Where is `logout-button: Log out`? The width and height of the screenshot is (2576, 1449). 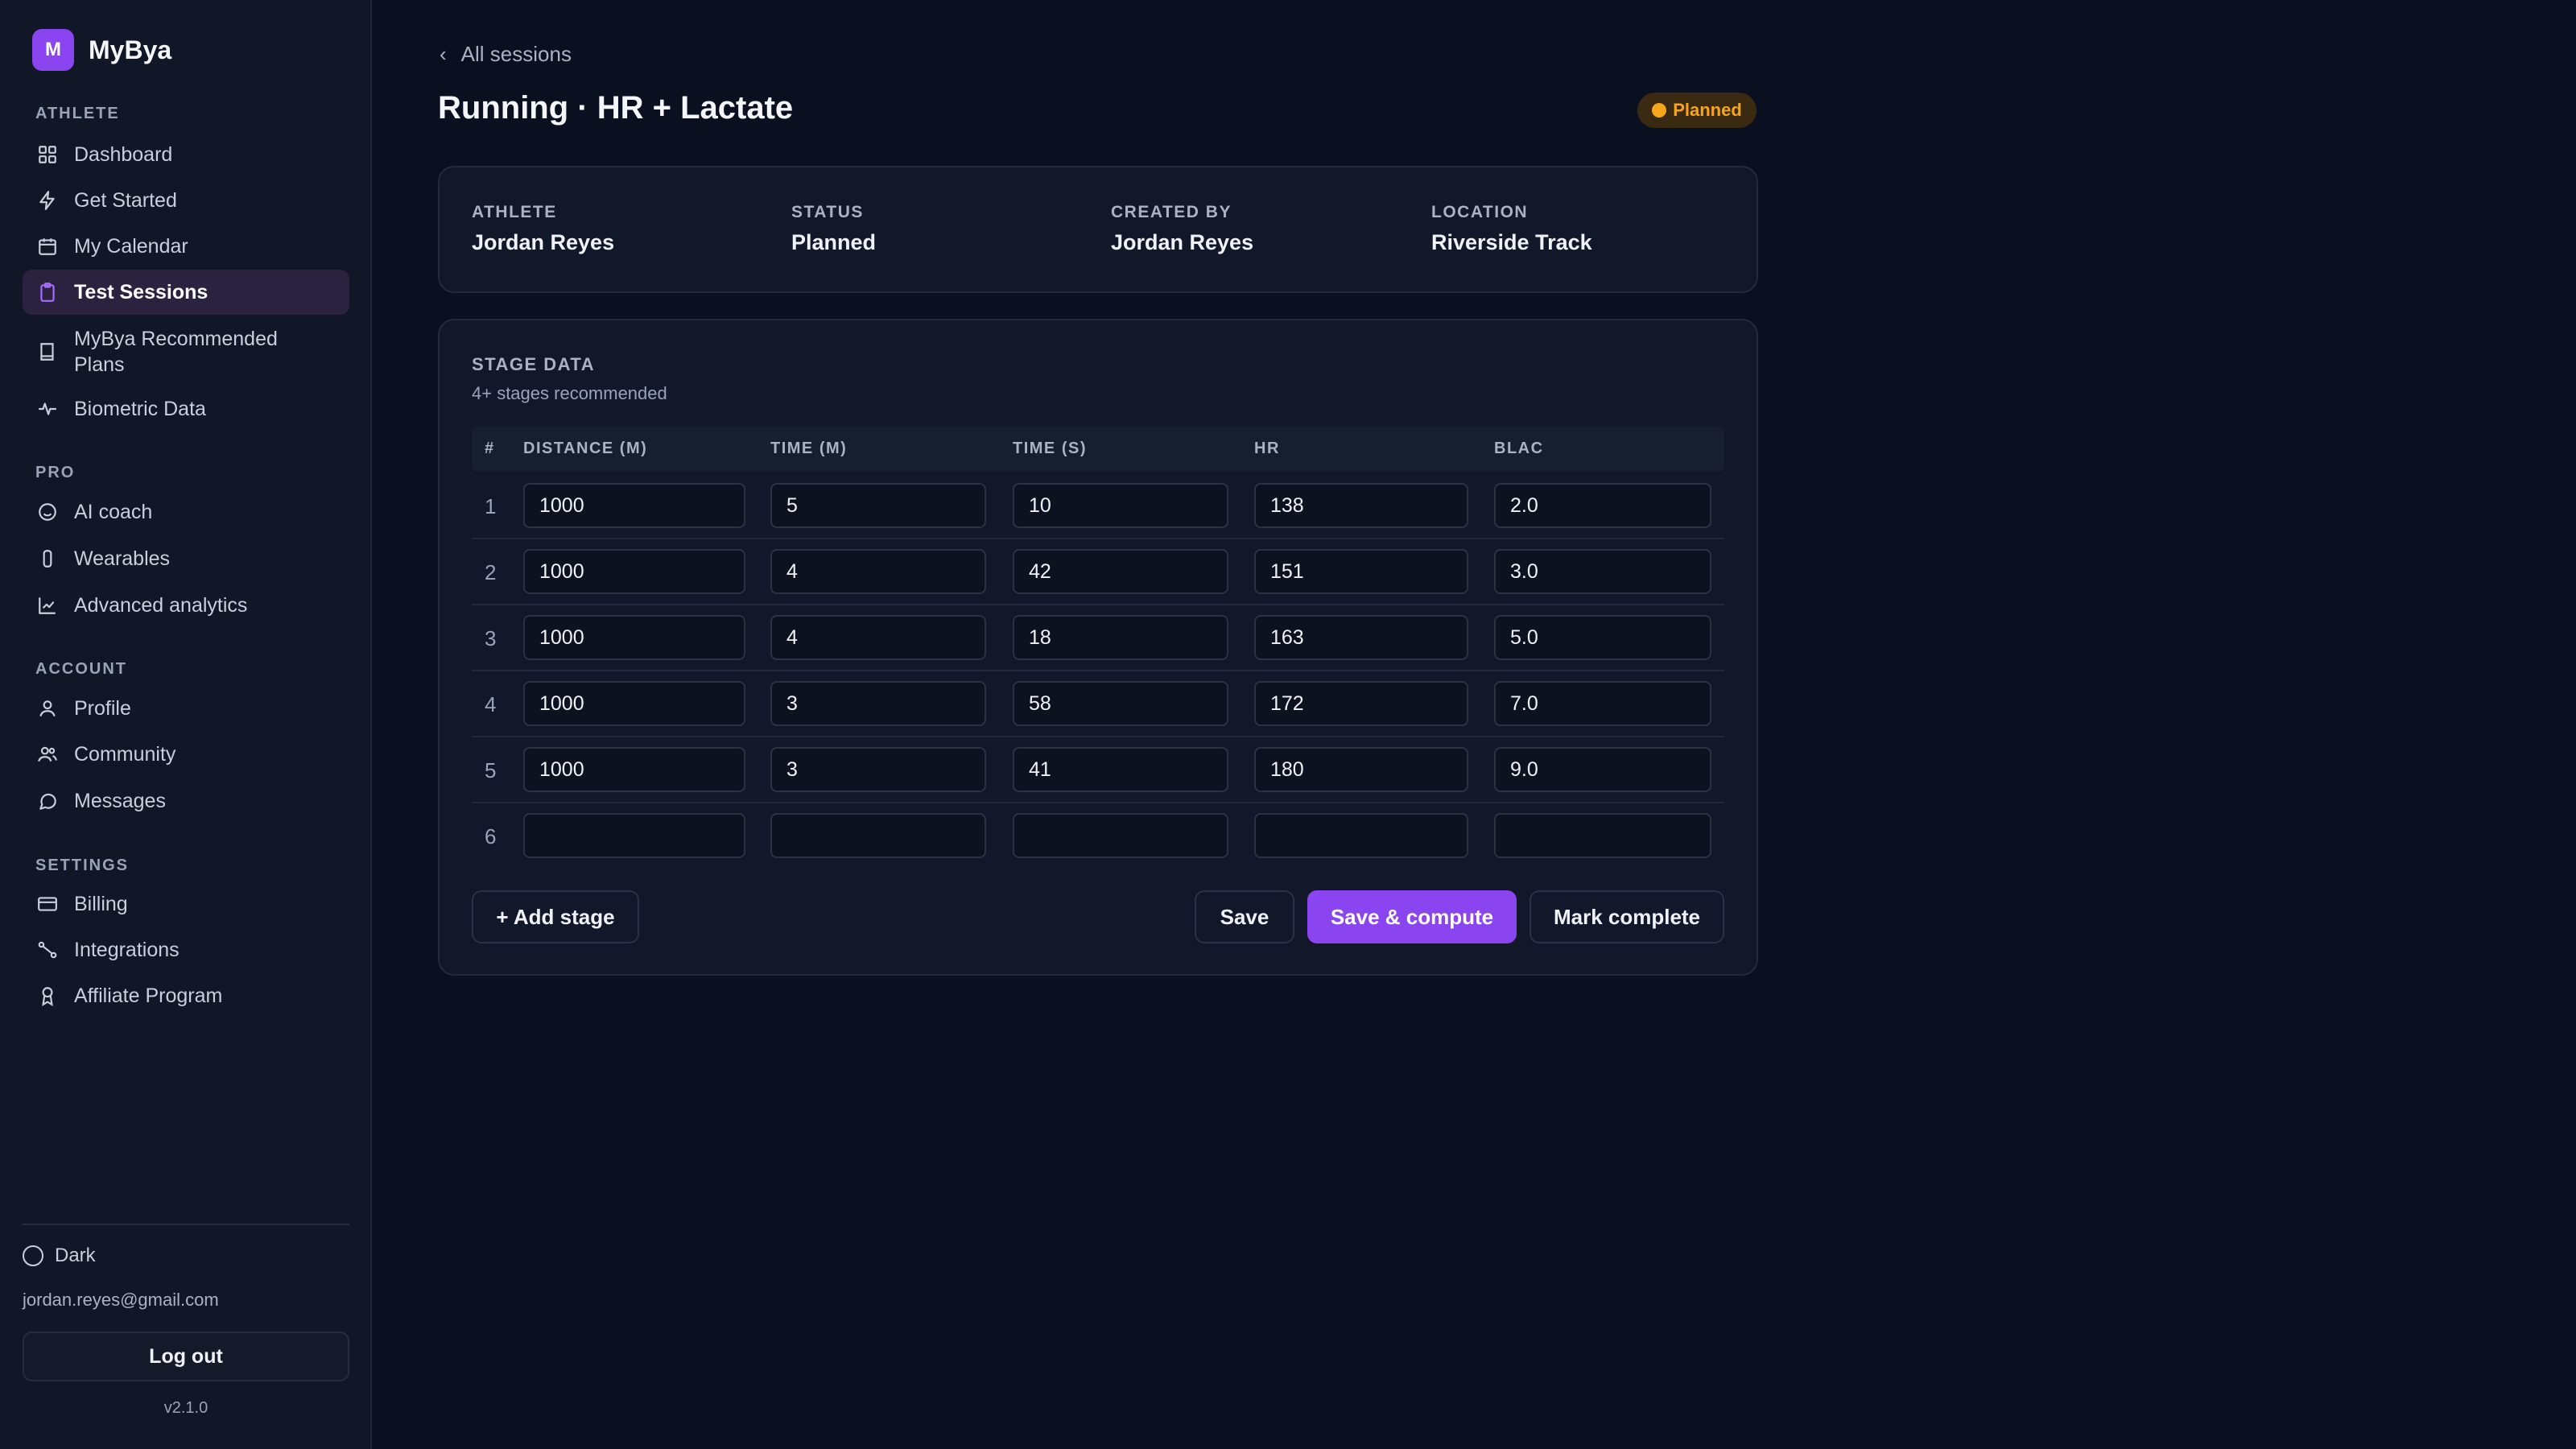
logout-button: Log out is located at coordinates (186, 1356).